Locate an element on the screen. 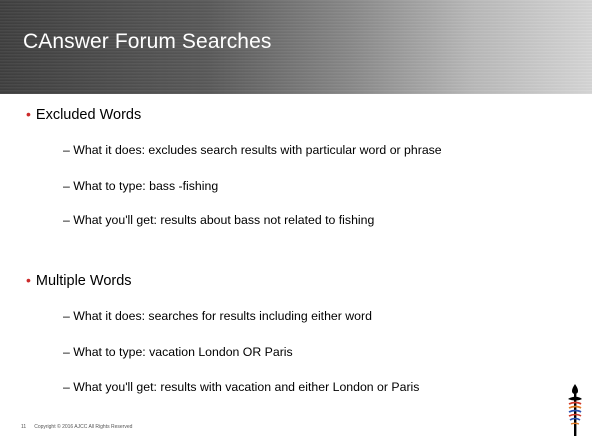  section-heading: • Multiple Words is located at coordinates (79, 280).